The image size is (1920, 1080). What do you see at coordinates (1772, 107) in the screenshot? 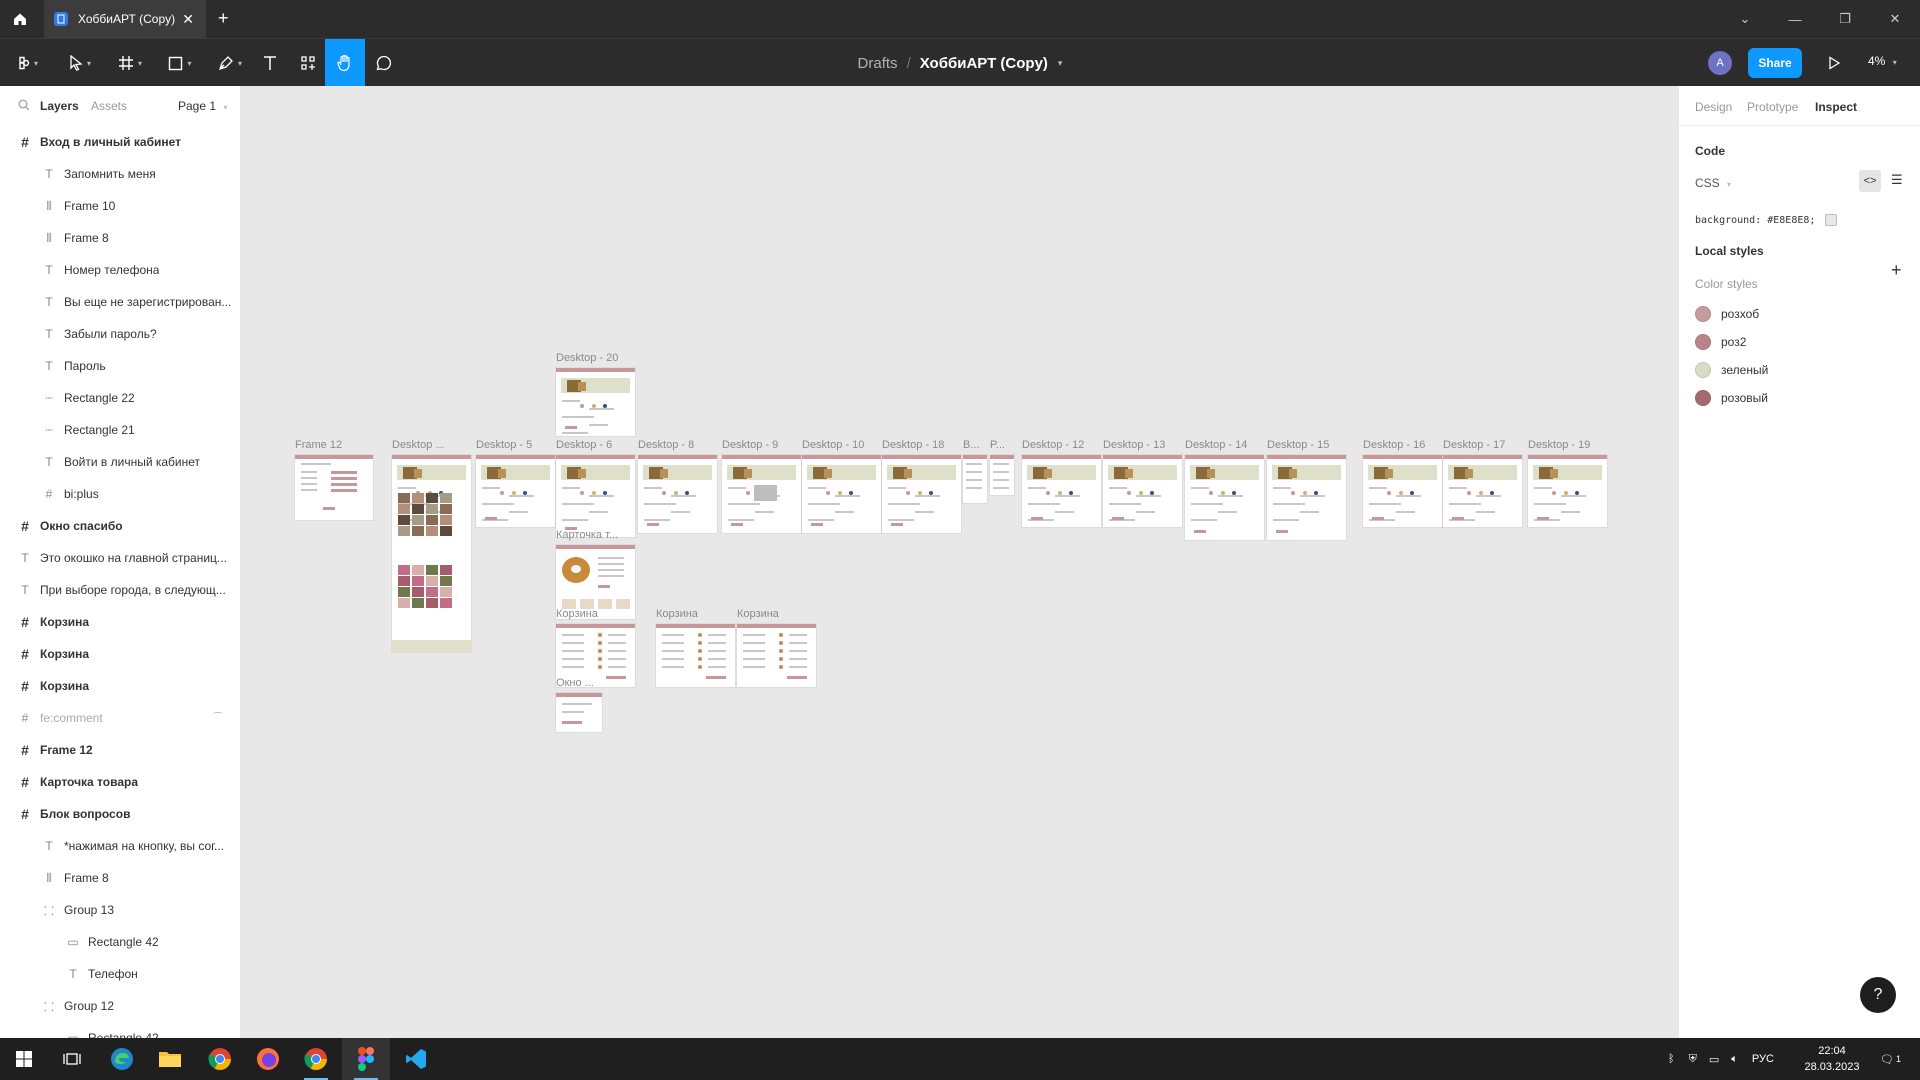
I see `tab-prototype: Prototype` at bounding box center [1772, 107].